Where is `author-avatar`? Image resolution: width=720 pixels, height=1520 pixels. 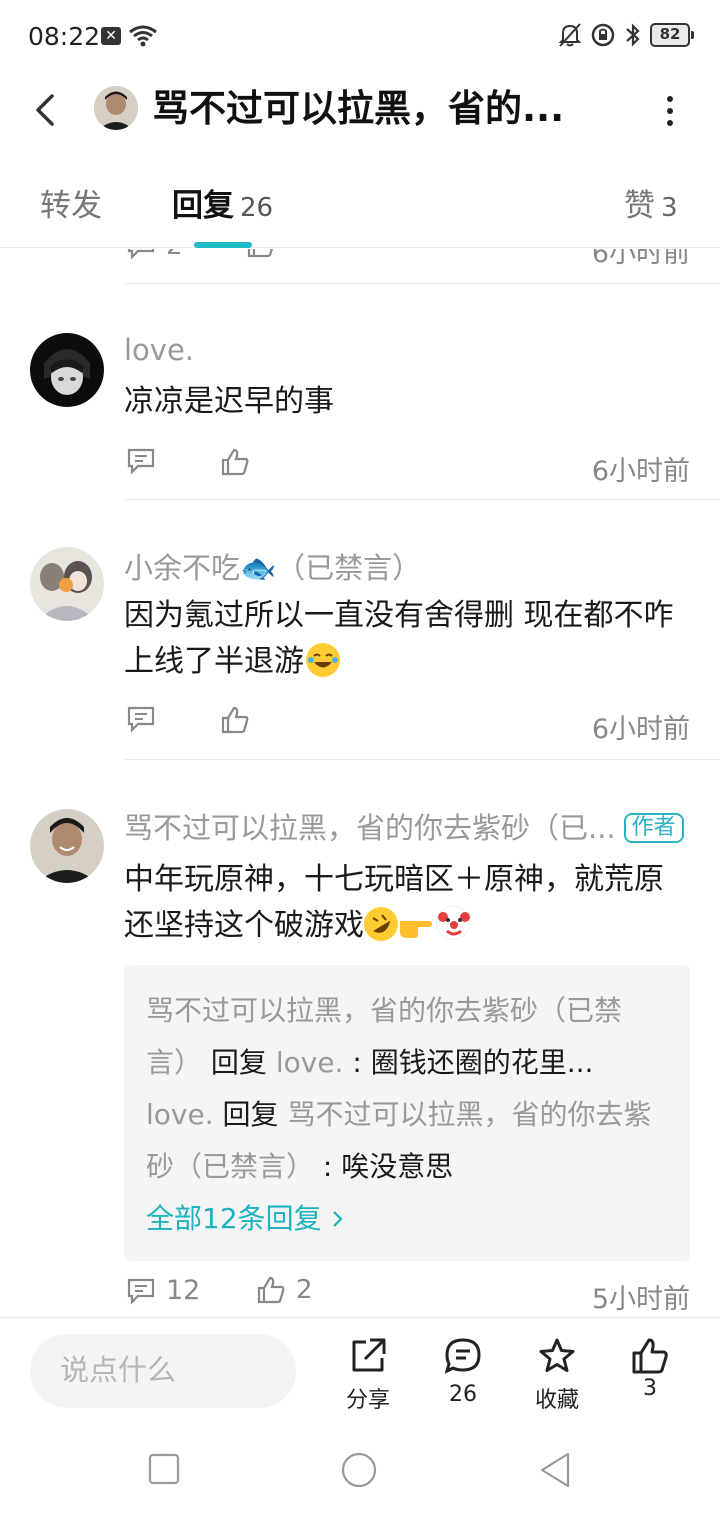
author-avatar is located at coordinates (116, 108).